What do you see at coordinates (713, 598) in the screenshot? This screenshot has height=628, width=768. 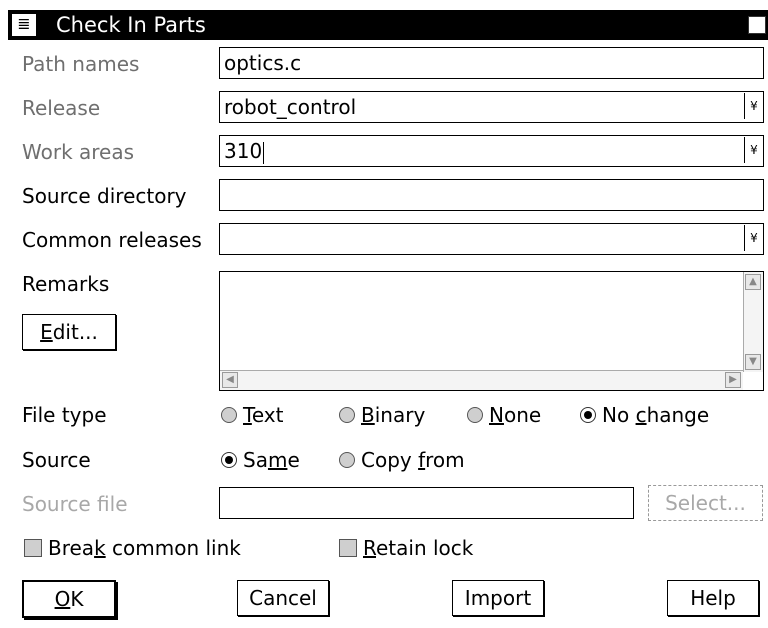 I see `help-button: Help` at bounding box center [713, 598].